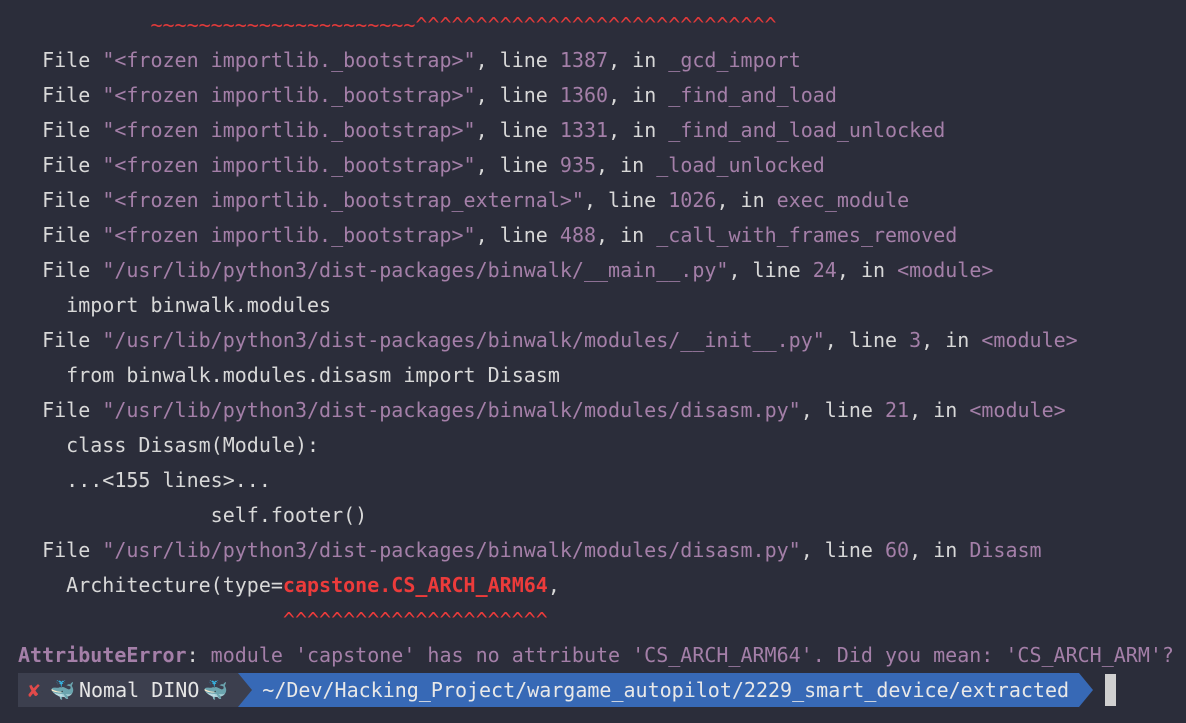 The height and width of the screenshot is (723, 1186). Describe the element at coordinates (824, 270) in the screenshot. I see `frame-line: 24` at that location.